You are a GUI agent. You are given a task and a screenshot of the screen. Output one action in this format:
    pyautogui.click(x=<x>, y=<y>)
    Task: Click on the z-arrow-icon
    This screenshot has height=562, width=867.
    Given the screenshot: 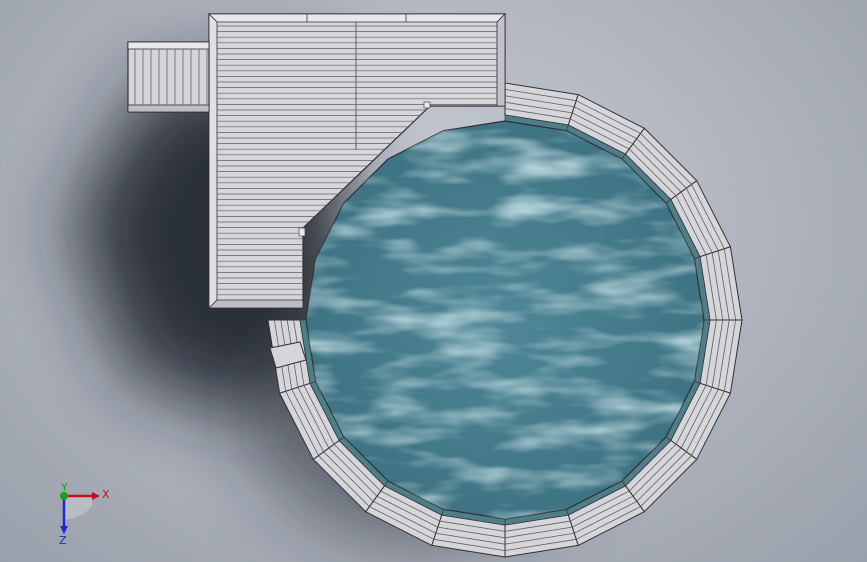 What is the action you would take?
    pyautogui.click(x=64, y=530)
    